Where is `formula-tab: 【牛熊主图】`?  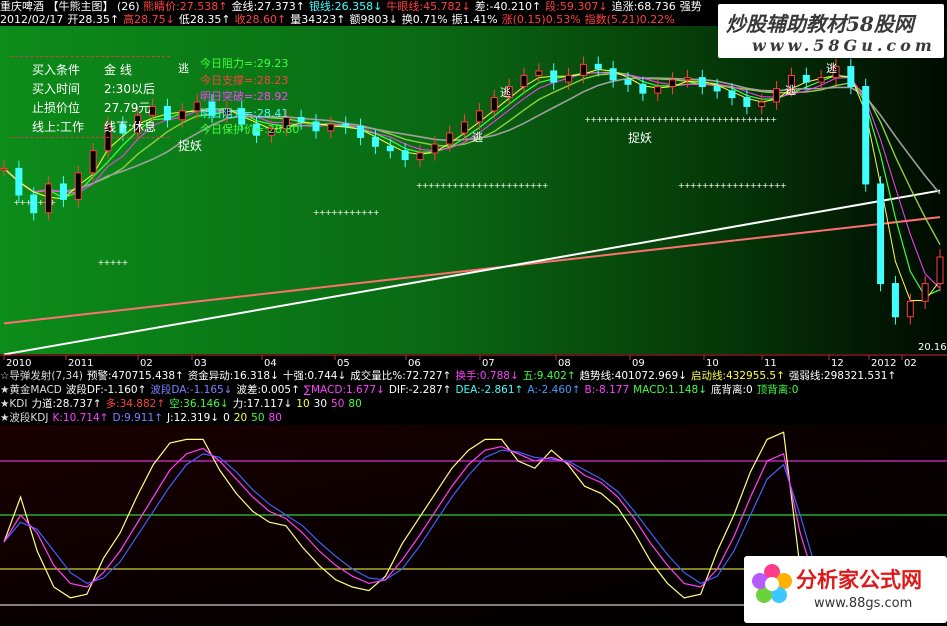
formula-tab: 【牛熊主图】 is located at coordinates (81, 6).